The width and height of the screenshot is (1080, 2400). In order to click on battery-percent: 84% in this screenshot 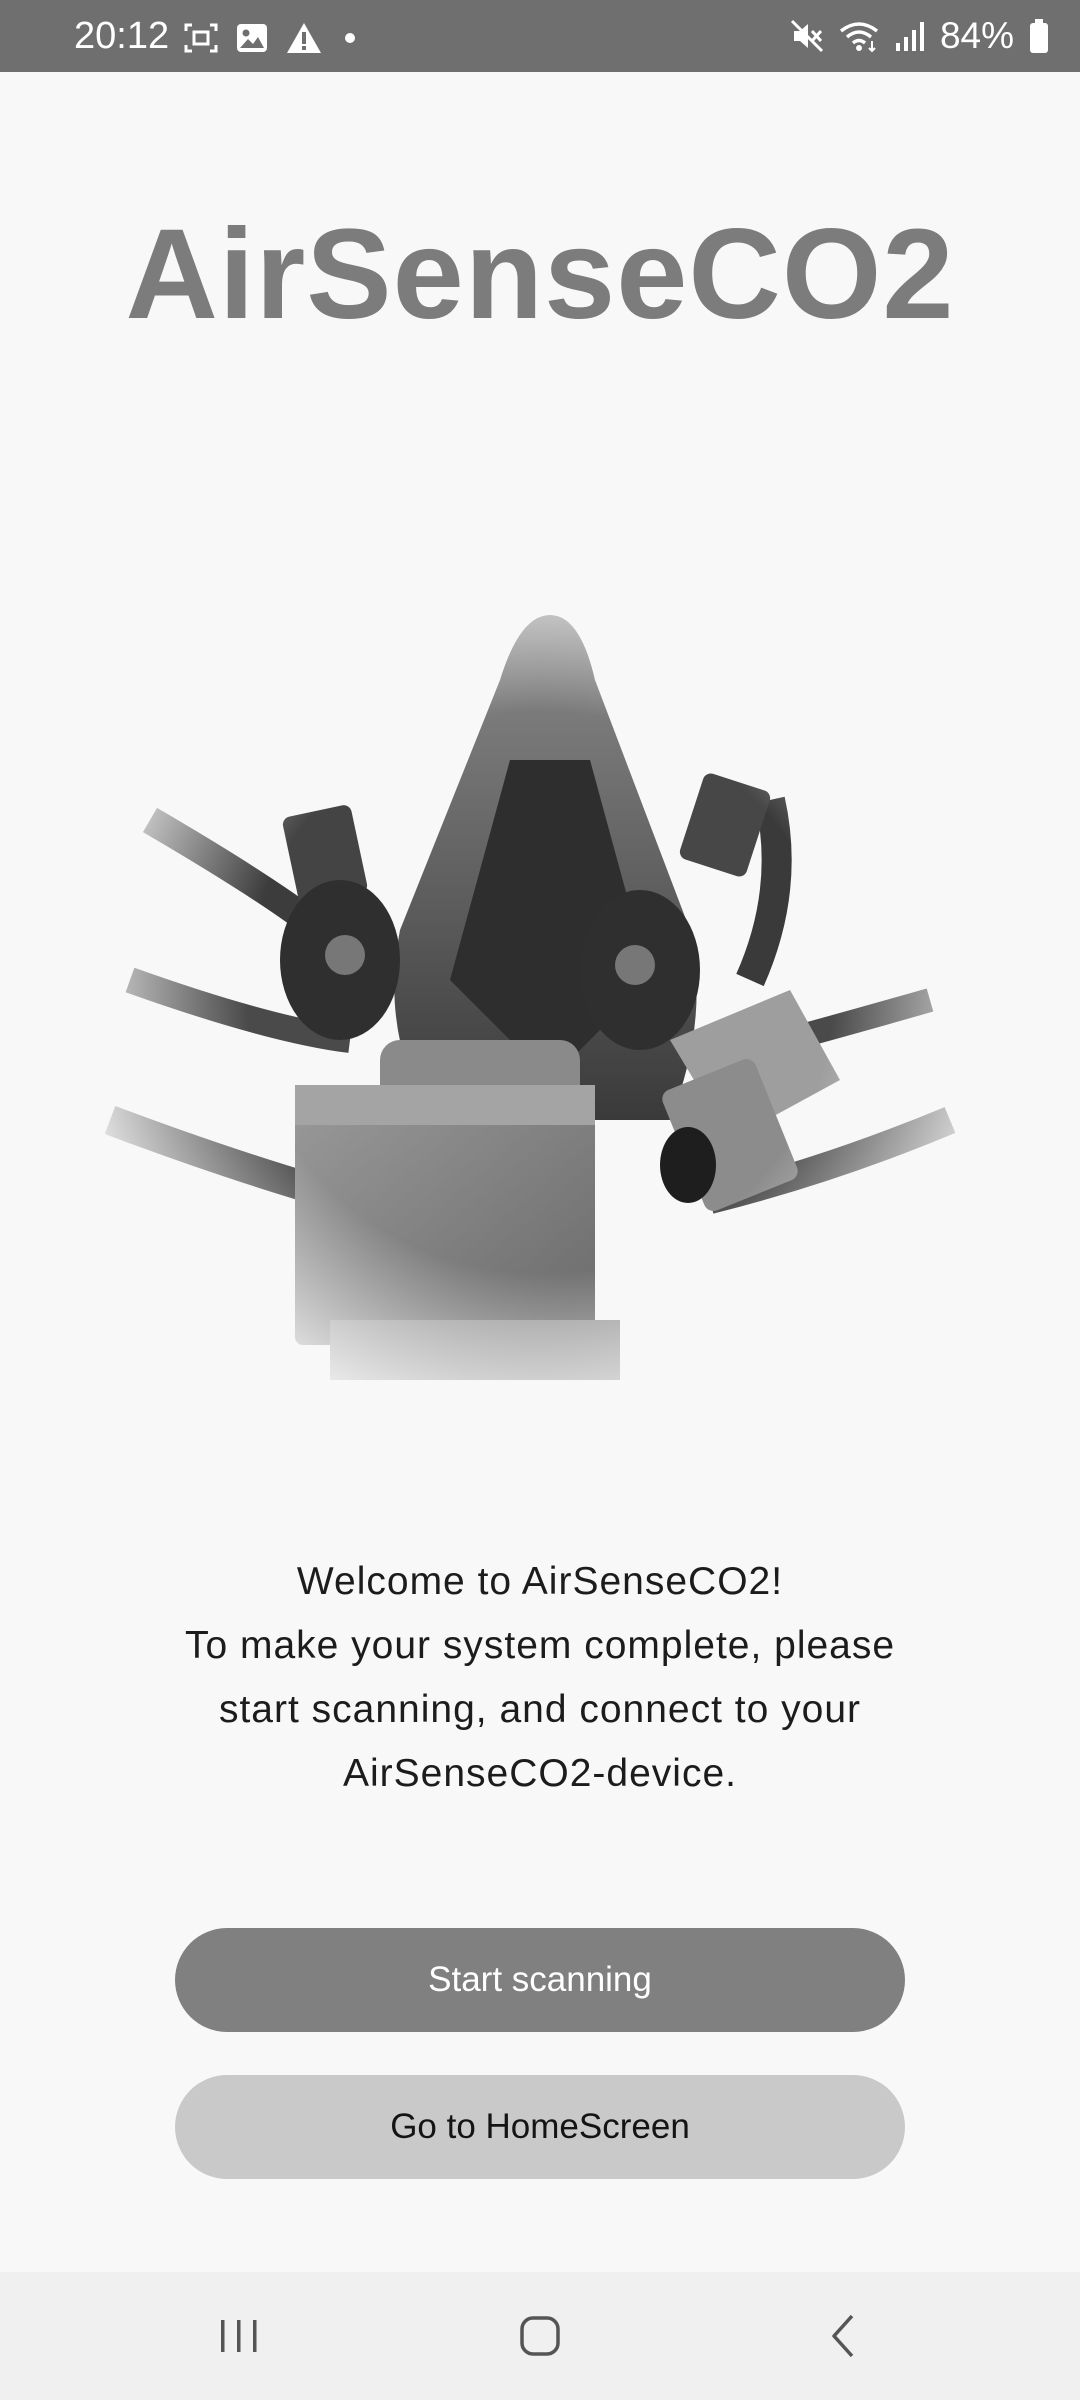, I will do `click(976, 35)`.